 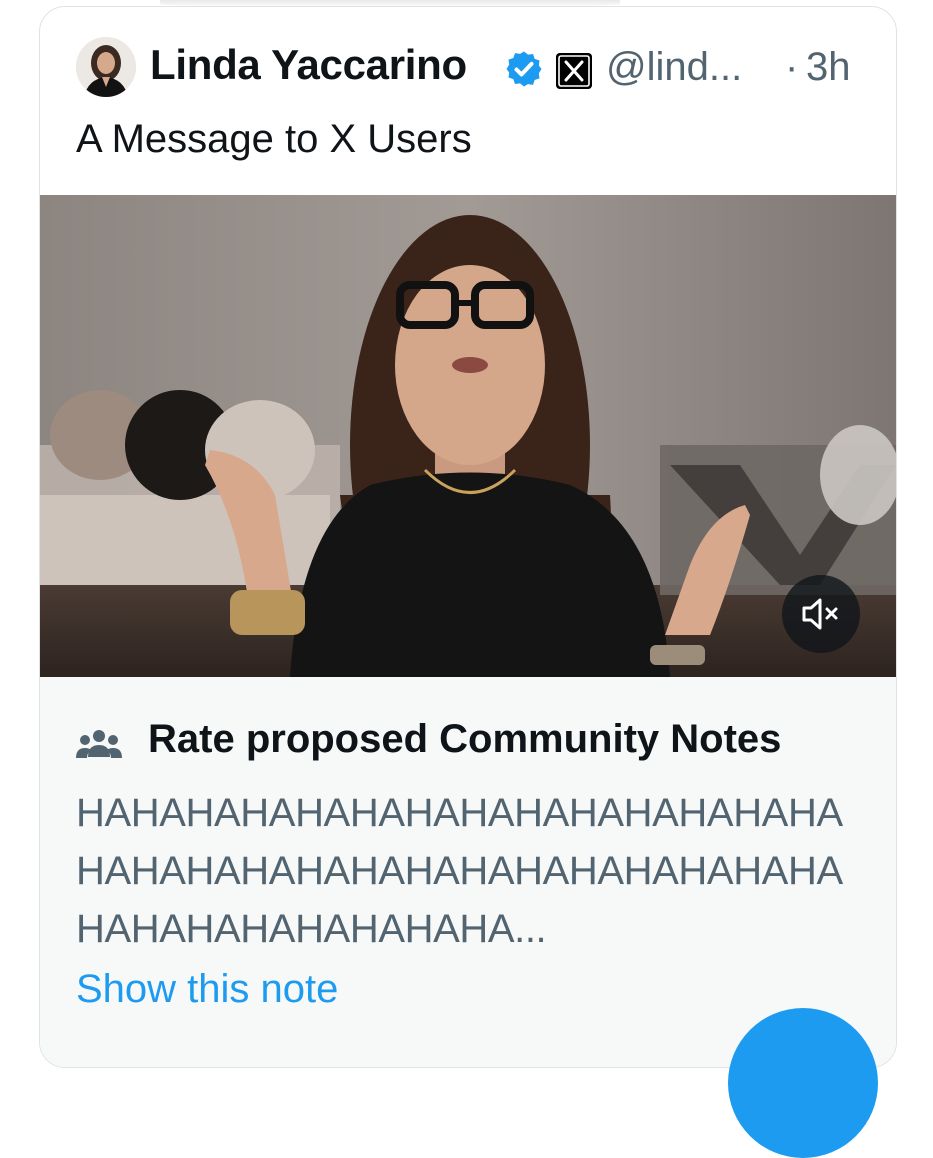 I want to click on author-name: Linda Yaccarino, so click(x=308, y=65).